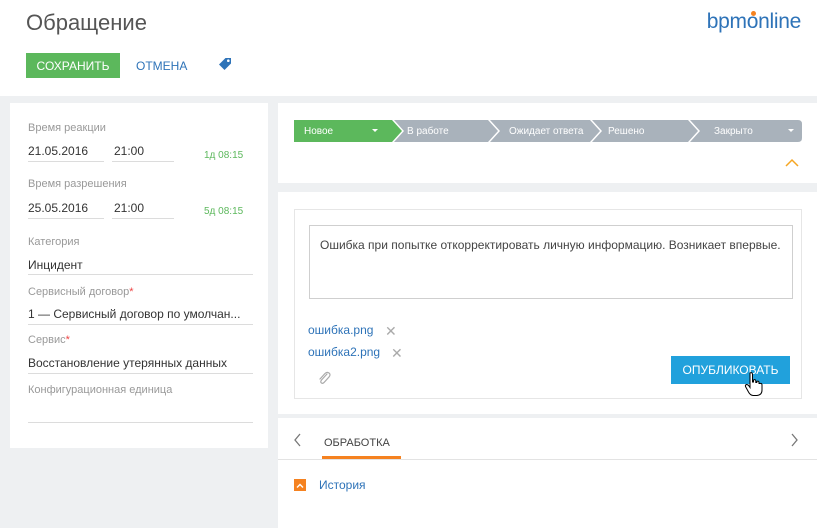  Describe the element at coordinates (779, 21) in the screenshot. I see `logo-text-end: nline` at that location.